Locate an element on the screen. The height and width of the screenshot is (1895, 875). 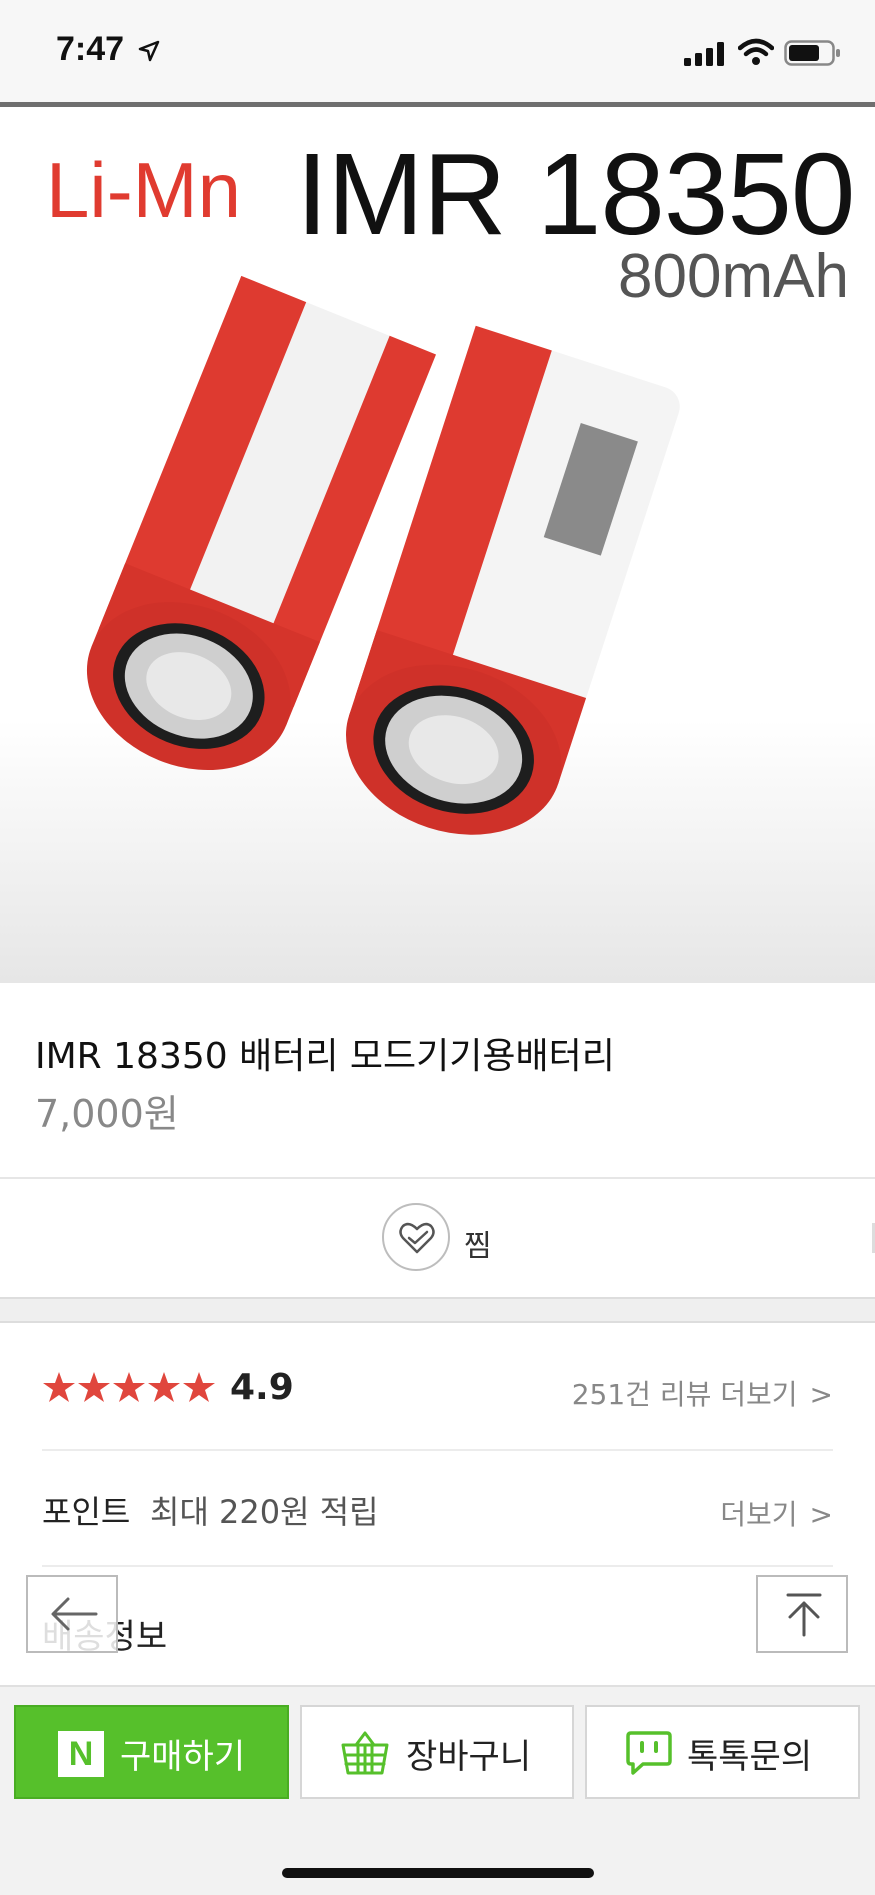
wish-label: 찜 is located at coordinates (478, 1243).